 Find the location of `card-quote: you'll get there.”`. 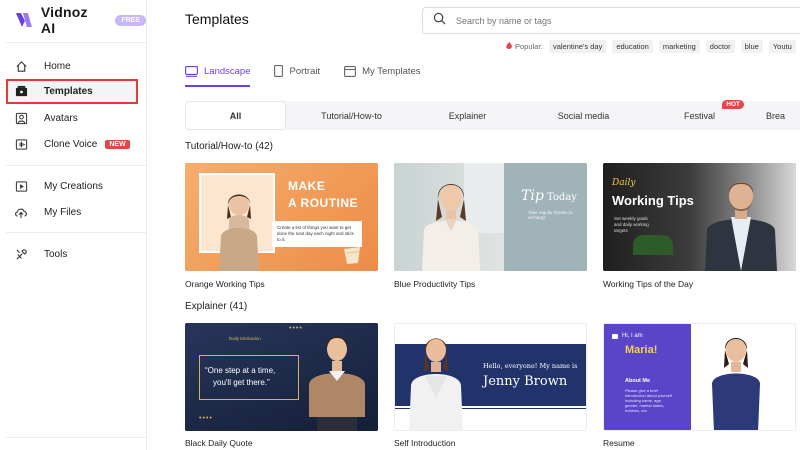

card-quote: you'll get there.” is located at coordinates (241, 382).